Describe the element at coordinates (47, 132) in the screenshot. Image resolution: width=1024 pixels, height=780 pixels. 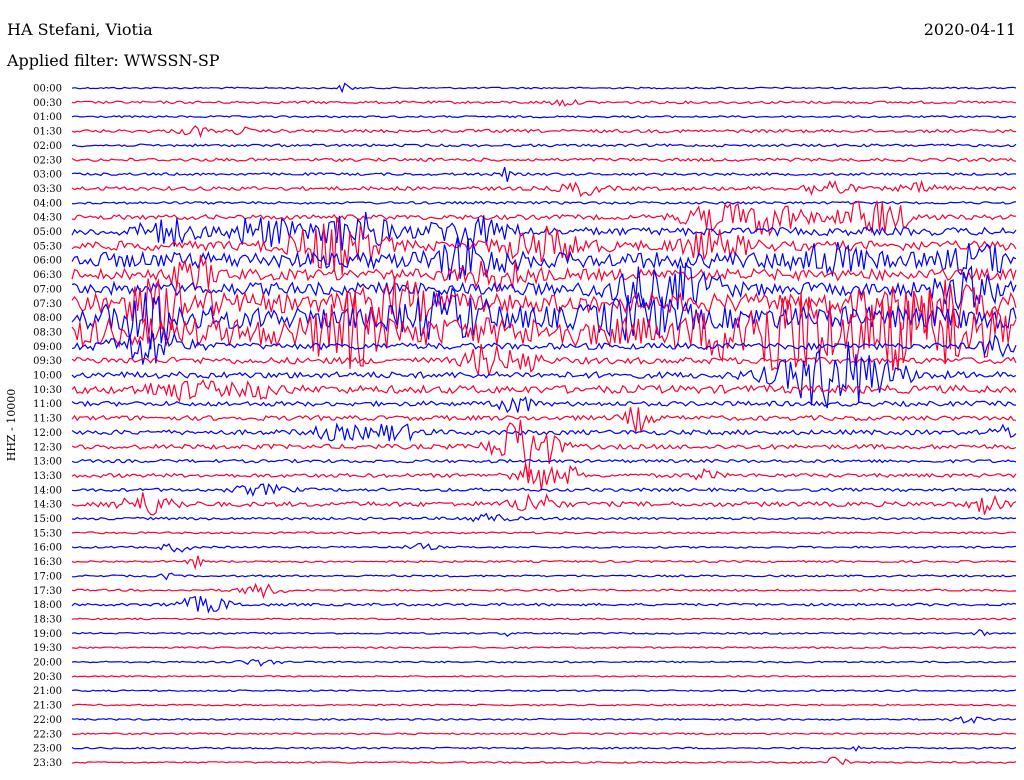
I see `time-label: 01:30` at that location.